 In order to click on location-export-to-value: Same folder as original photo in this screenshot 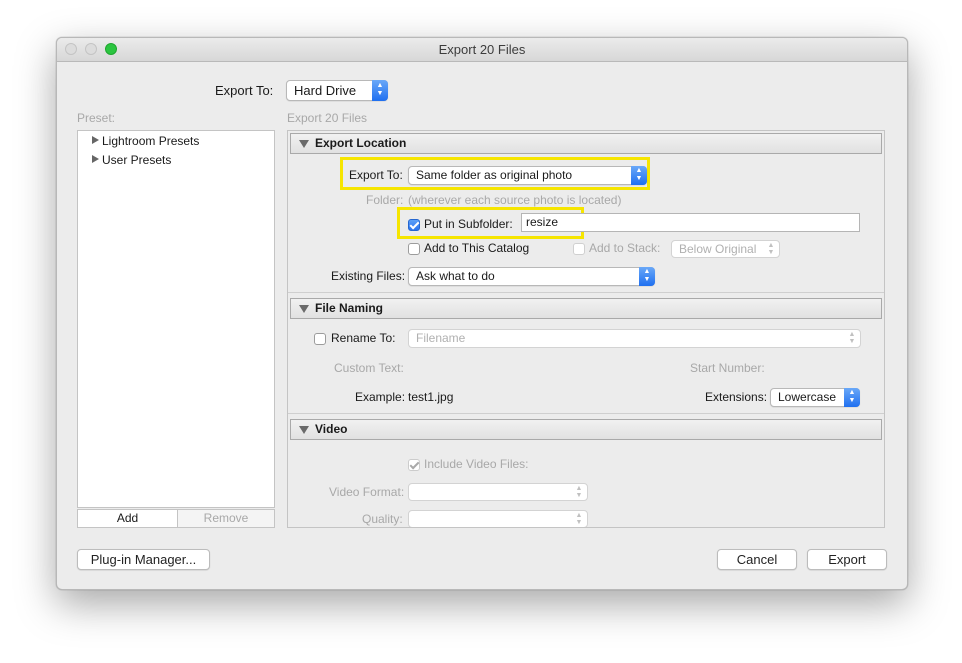, I will do `click(494, 175)`.